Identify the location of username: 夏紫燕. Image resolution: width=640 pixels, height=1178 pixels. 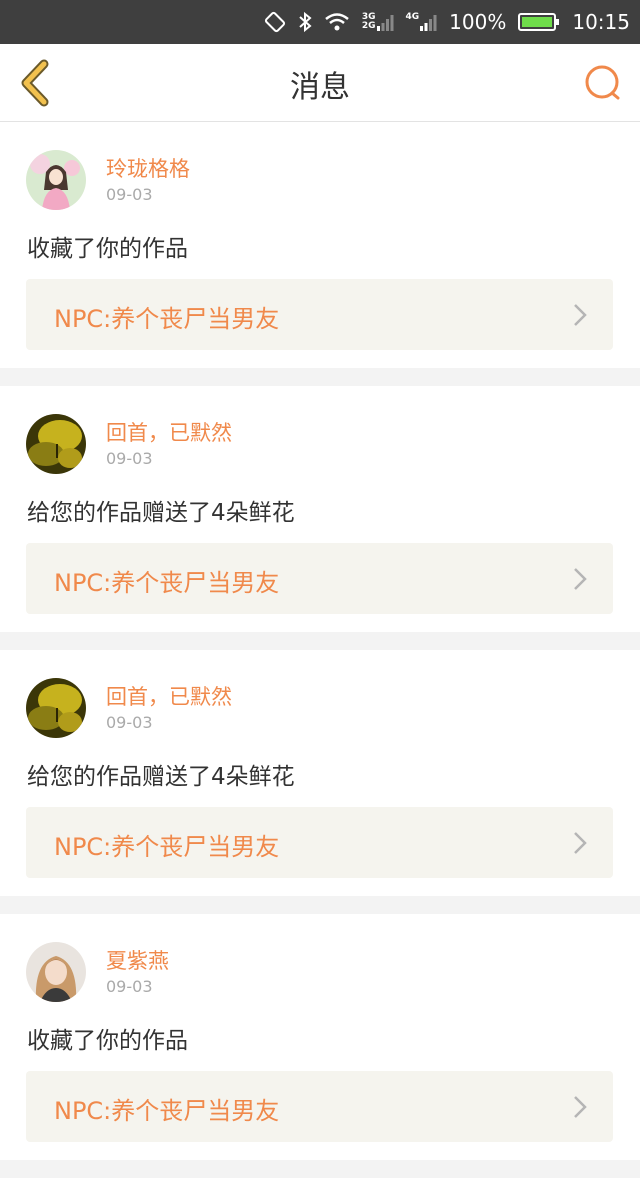
(137, 960).